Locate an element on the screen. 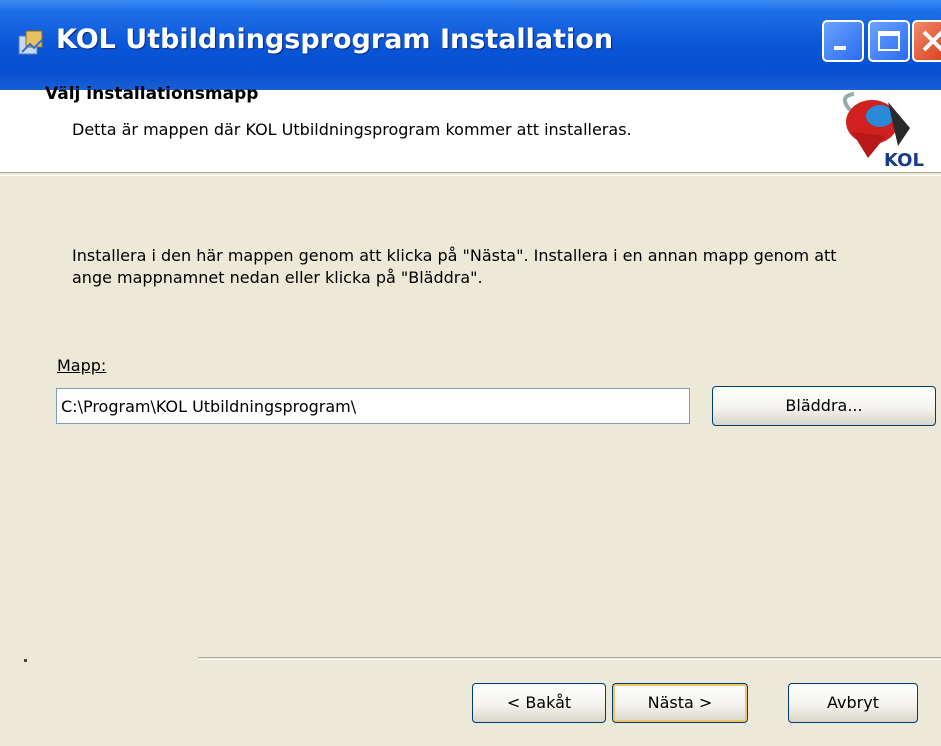 The height and width of the screenshot is (746, 941). back-button: < Bakåt is located at coordinates (539, 703).